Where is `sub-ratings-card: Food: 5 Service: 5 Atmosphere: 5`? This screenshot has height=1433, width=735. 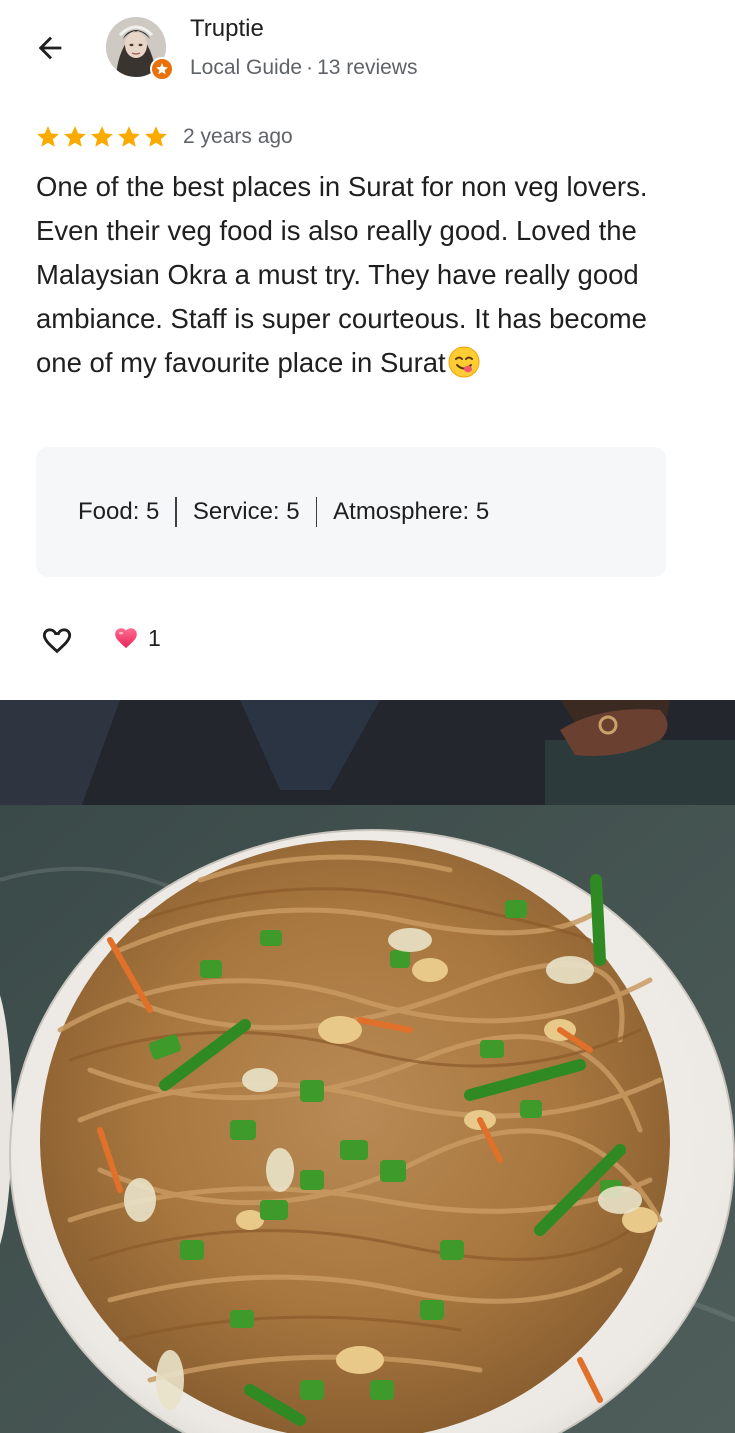 sub-ratings-card: Food: 5 Service: 5 Atmosphere: 5 is located at coordinates (351, 512).